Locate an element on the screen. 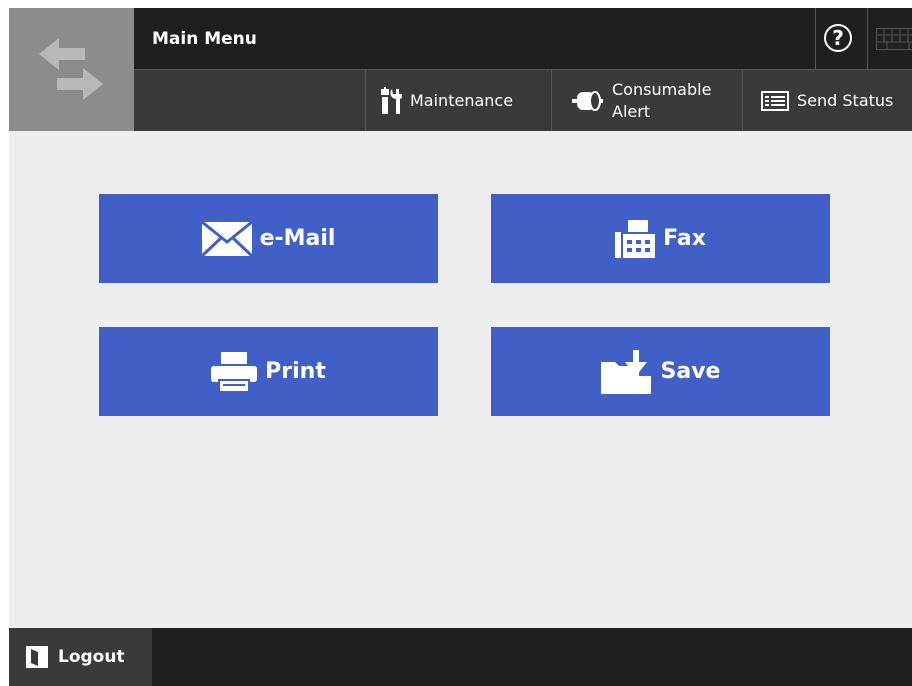 The height and width of the screenshot is (686, 912). help-button: ? is located at coordinates (841, 38).